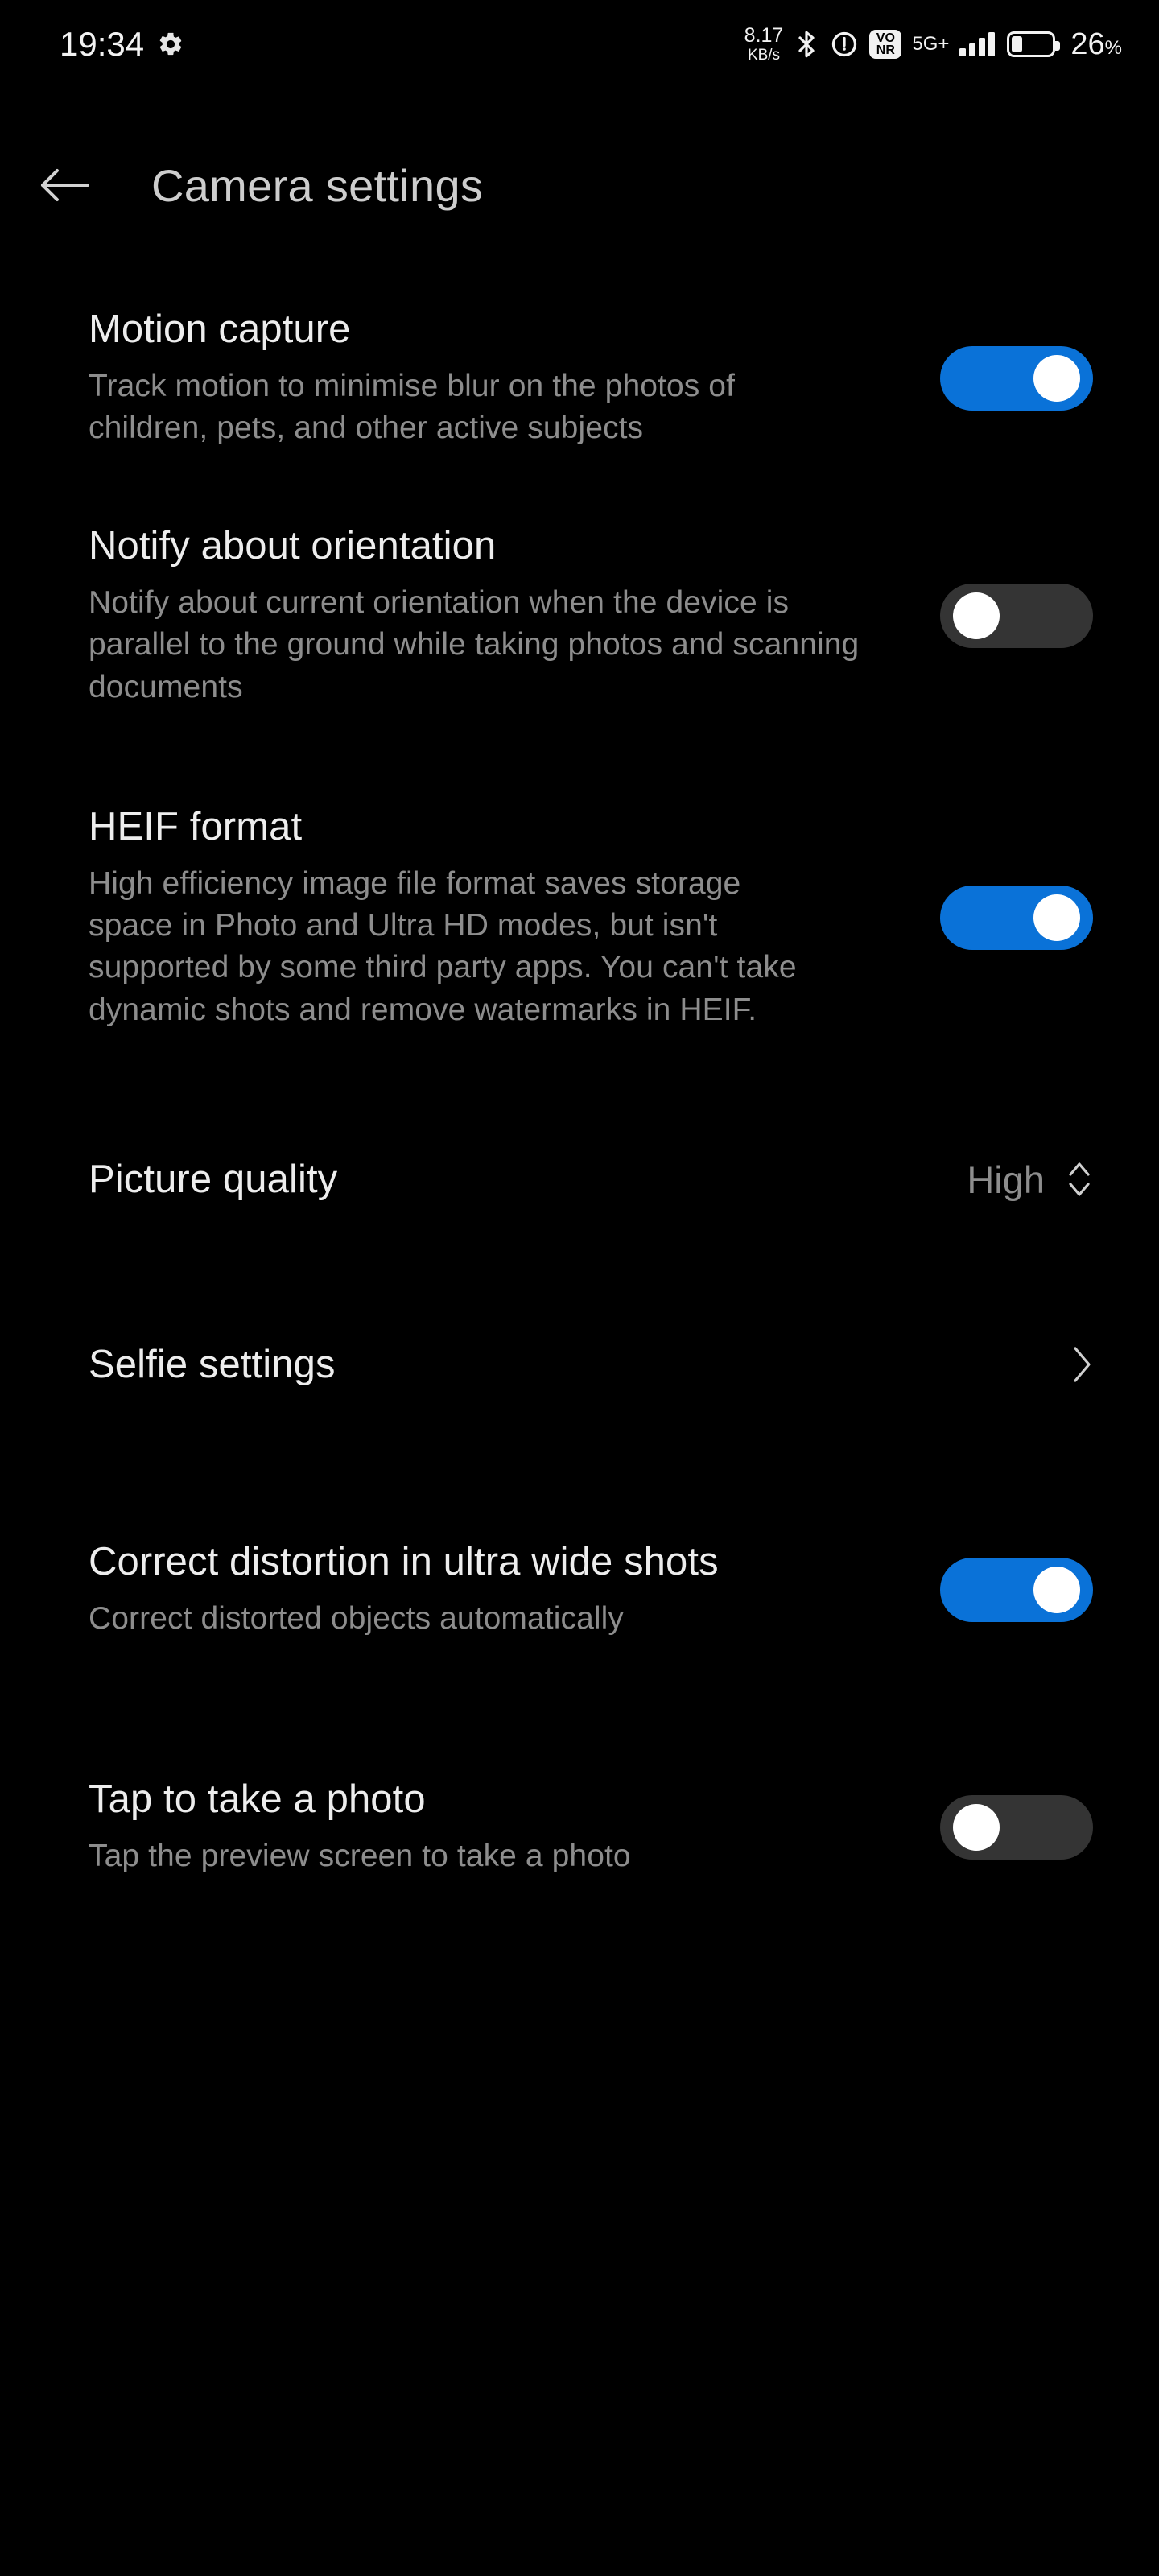 This screenshot has height=2576, width=1159. I want to click on row-text: Selfie settings, so click(212, 1365).